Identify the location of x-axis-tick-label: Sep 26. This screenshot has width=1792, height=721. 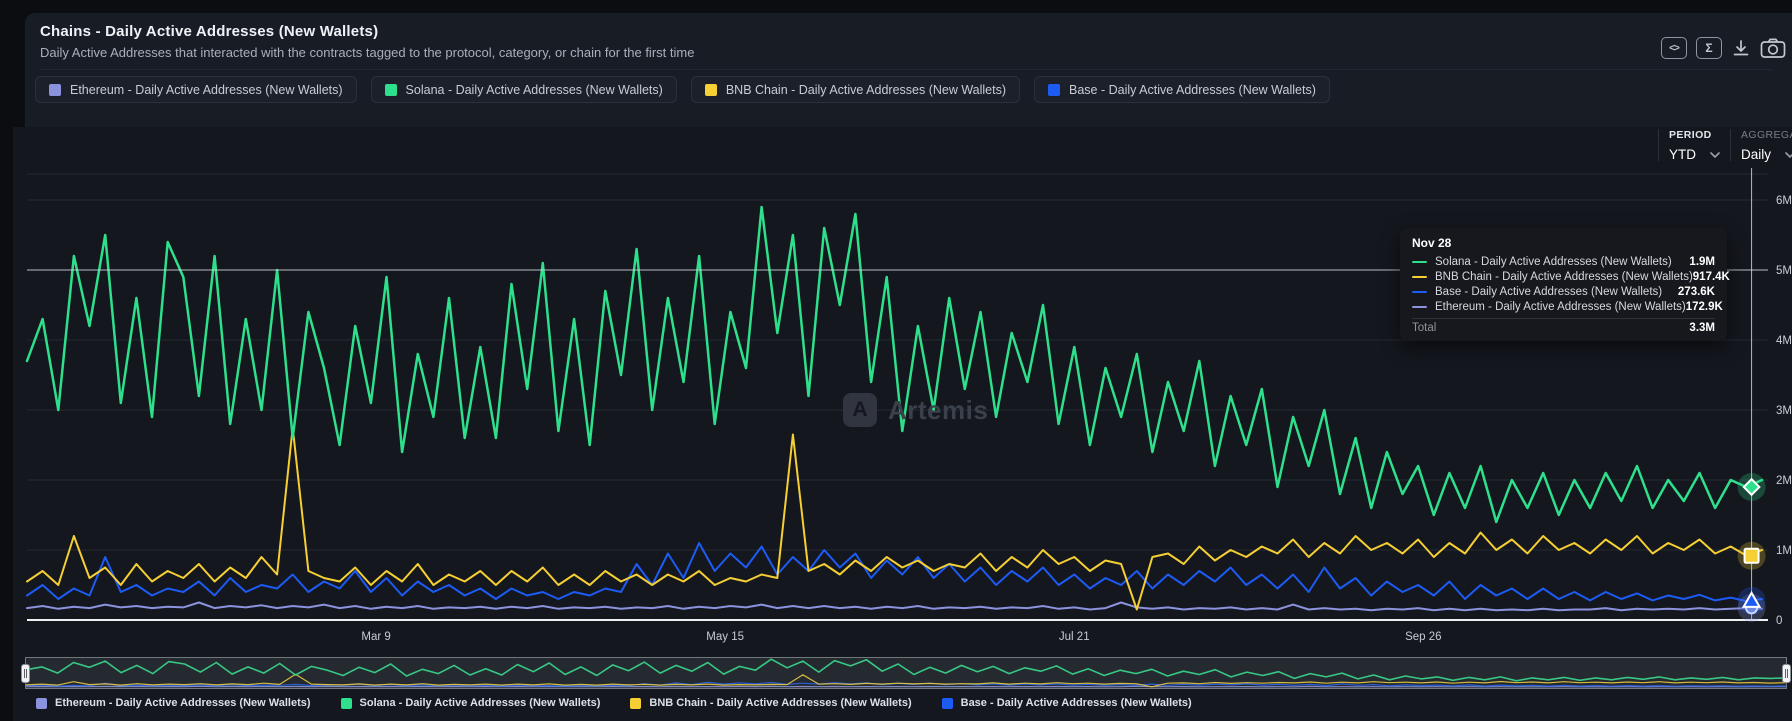
(1423, 637).